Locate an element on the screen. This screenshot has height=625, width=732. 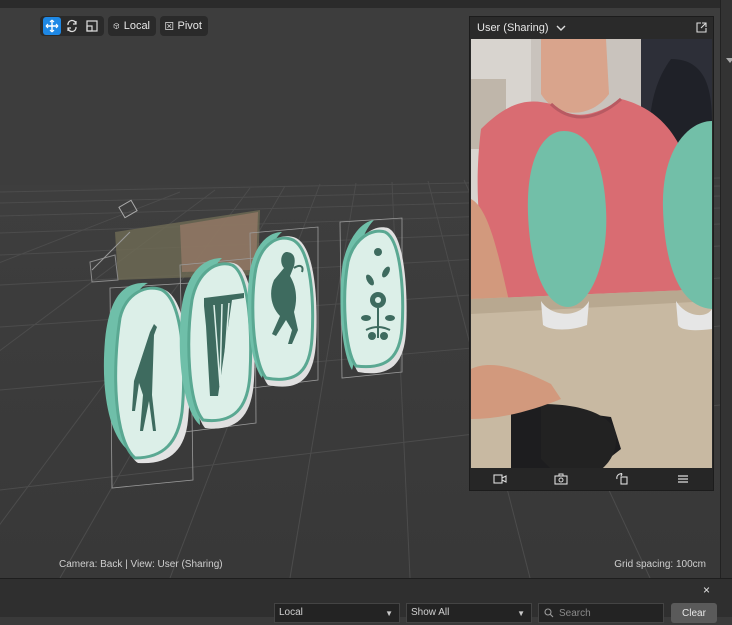
camera-switch-icon is located at coordinates (561, 479).